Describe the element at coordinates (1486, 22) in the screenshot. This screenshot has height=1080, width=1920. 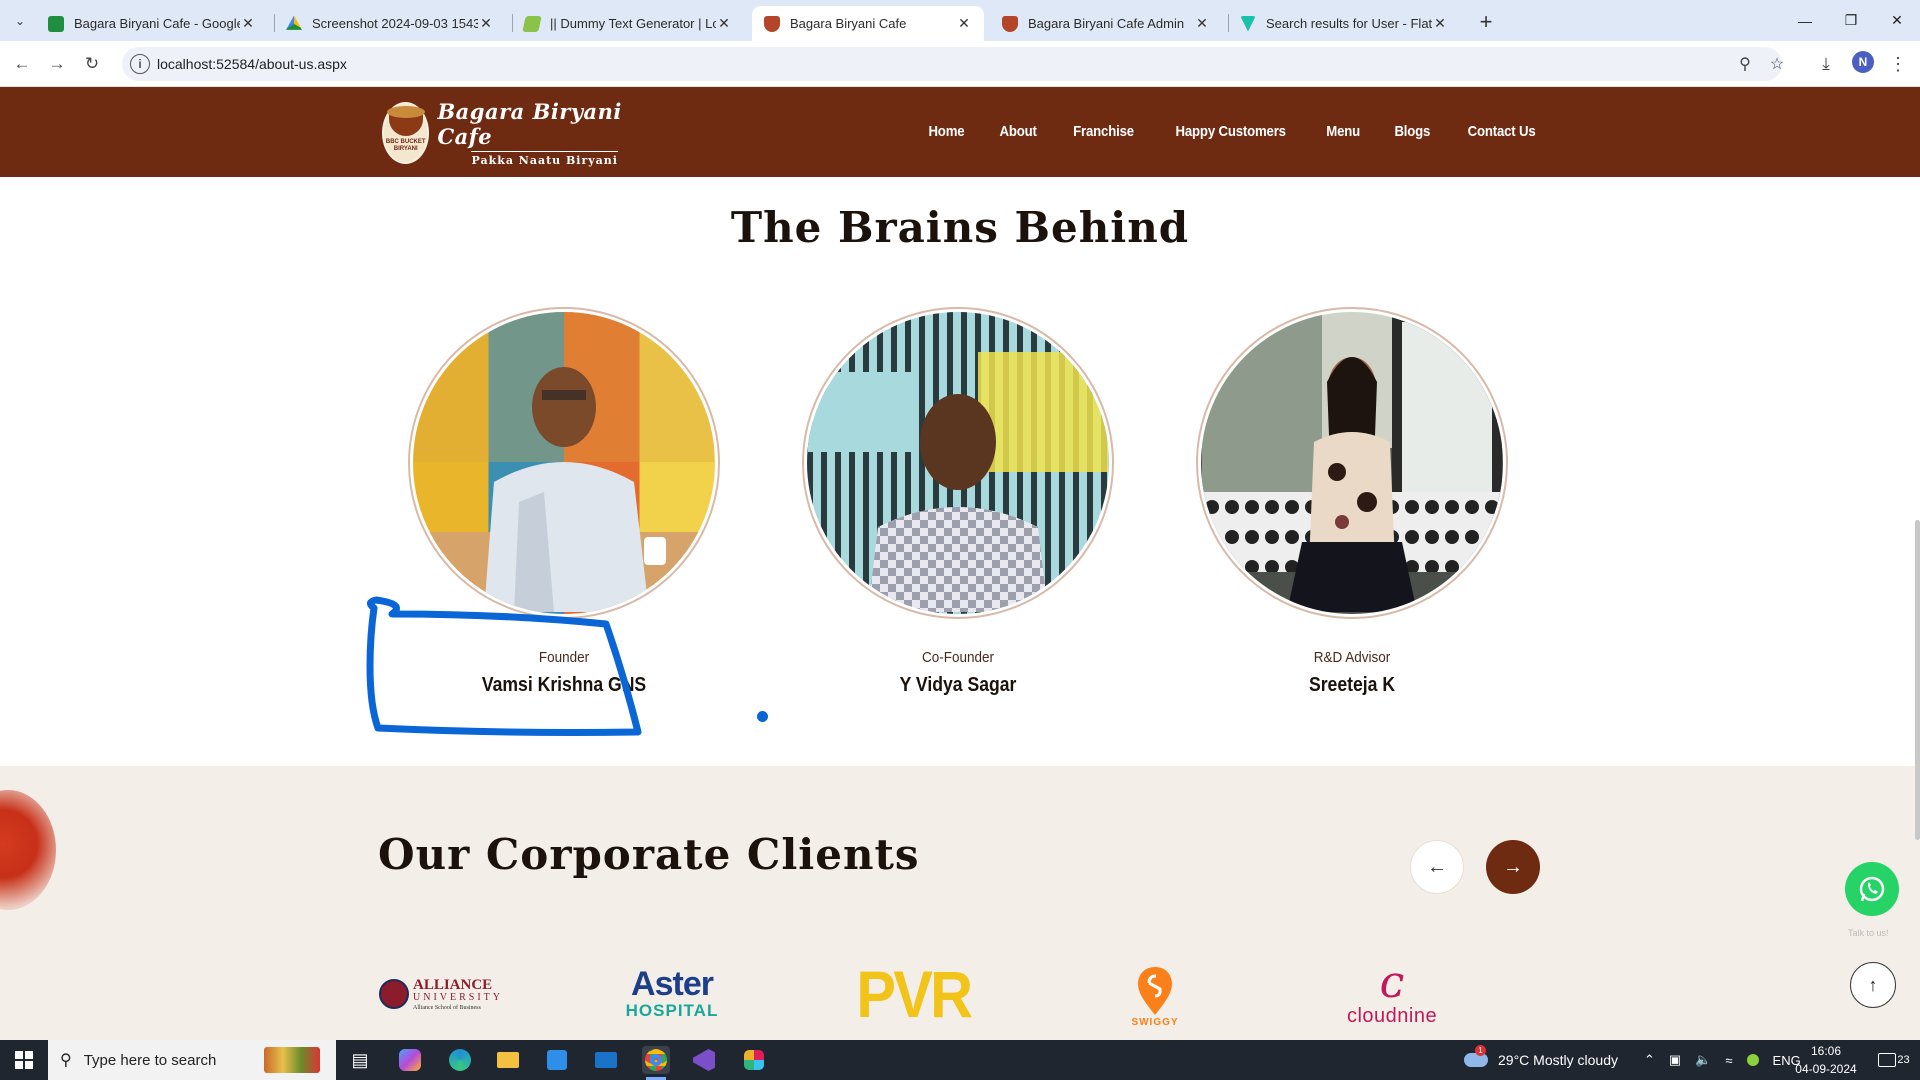
I see `new-tab-plus-icon: +` at that location.